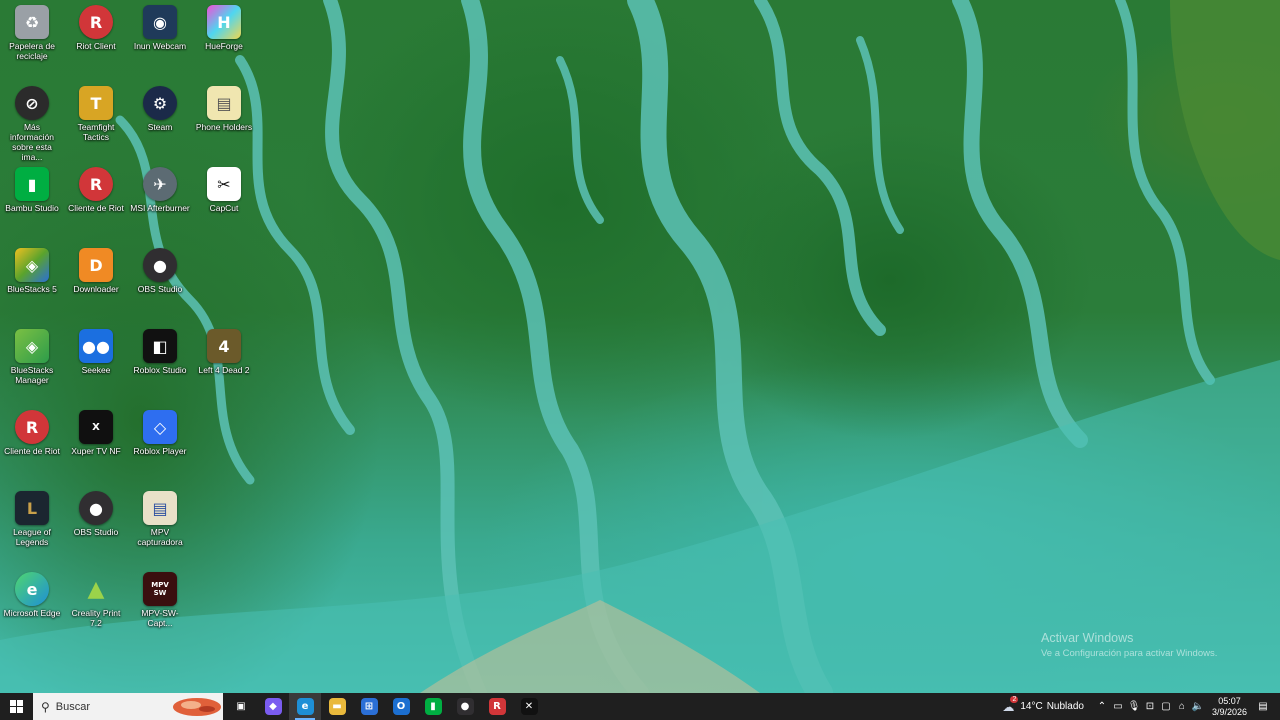  I want to click on desktop-icon-inun-webcam: ◉ Inun Webcam, so click(160, 42).